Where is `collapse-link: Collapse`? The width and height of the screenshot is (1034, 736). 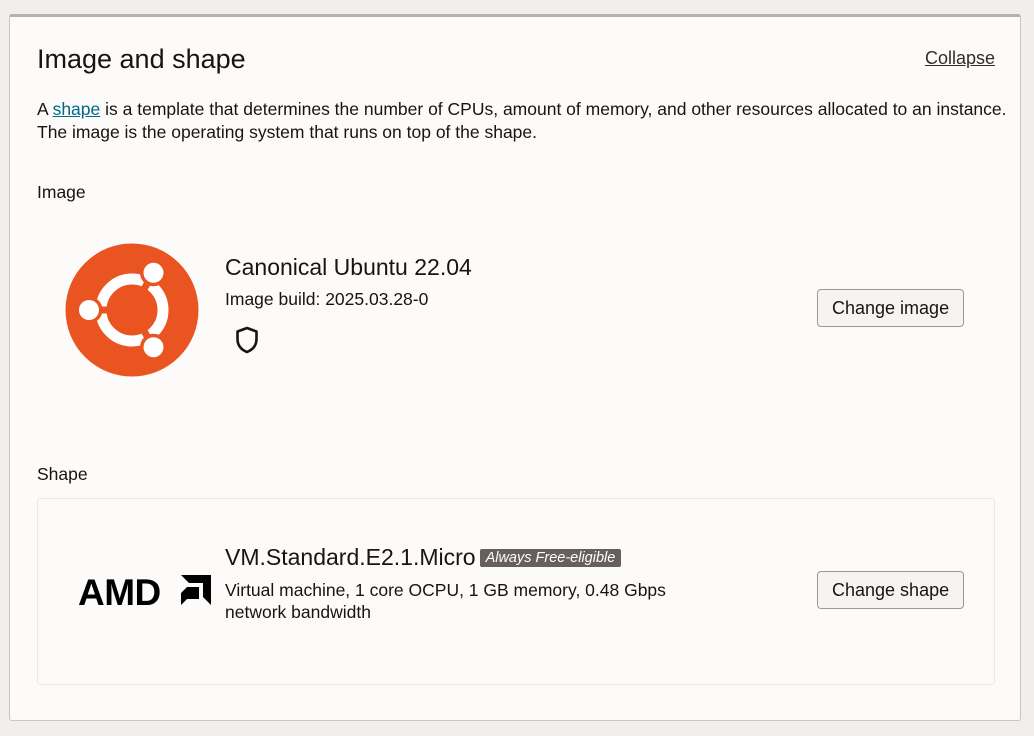
collapse-link: Collapse is located at coordinates (960, 58).